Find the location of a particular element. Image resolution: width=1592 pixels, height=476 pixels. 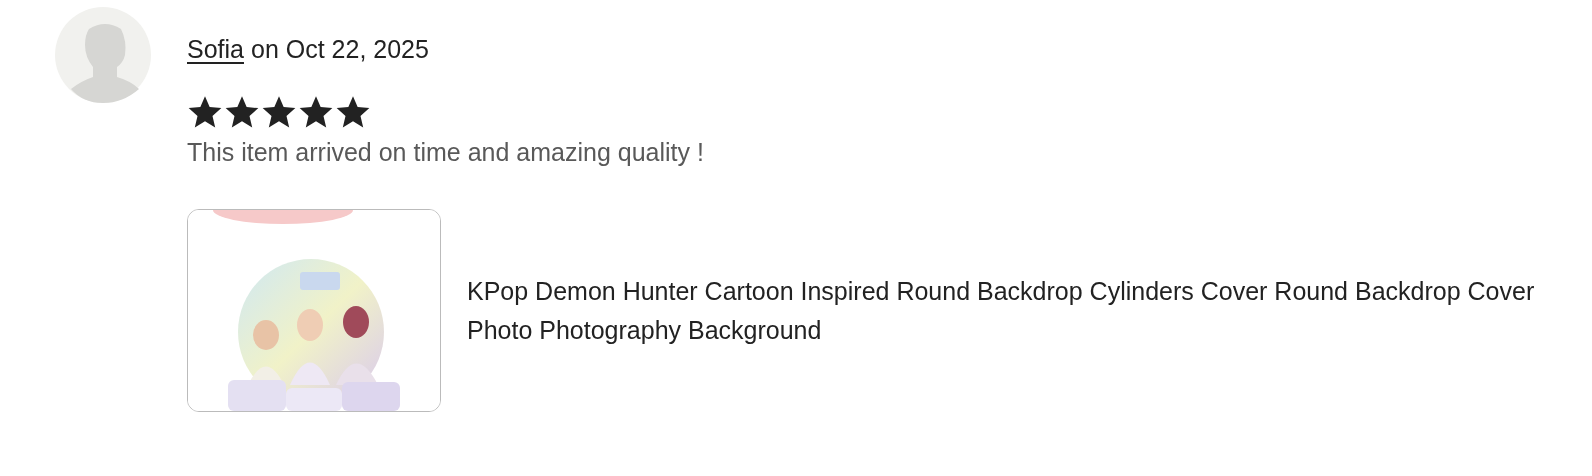

review-date: on Oct 22, 2025 is located at coordinates (340, 49).